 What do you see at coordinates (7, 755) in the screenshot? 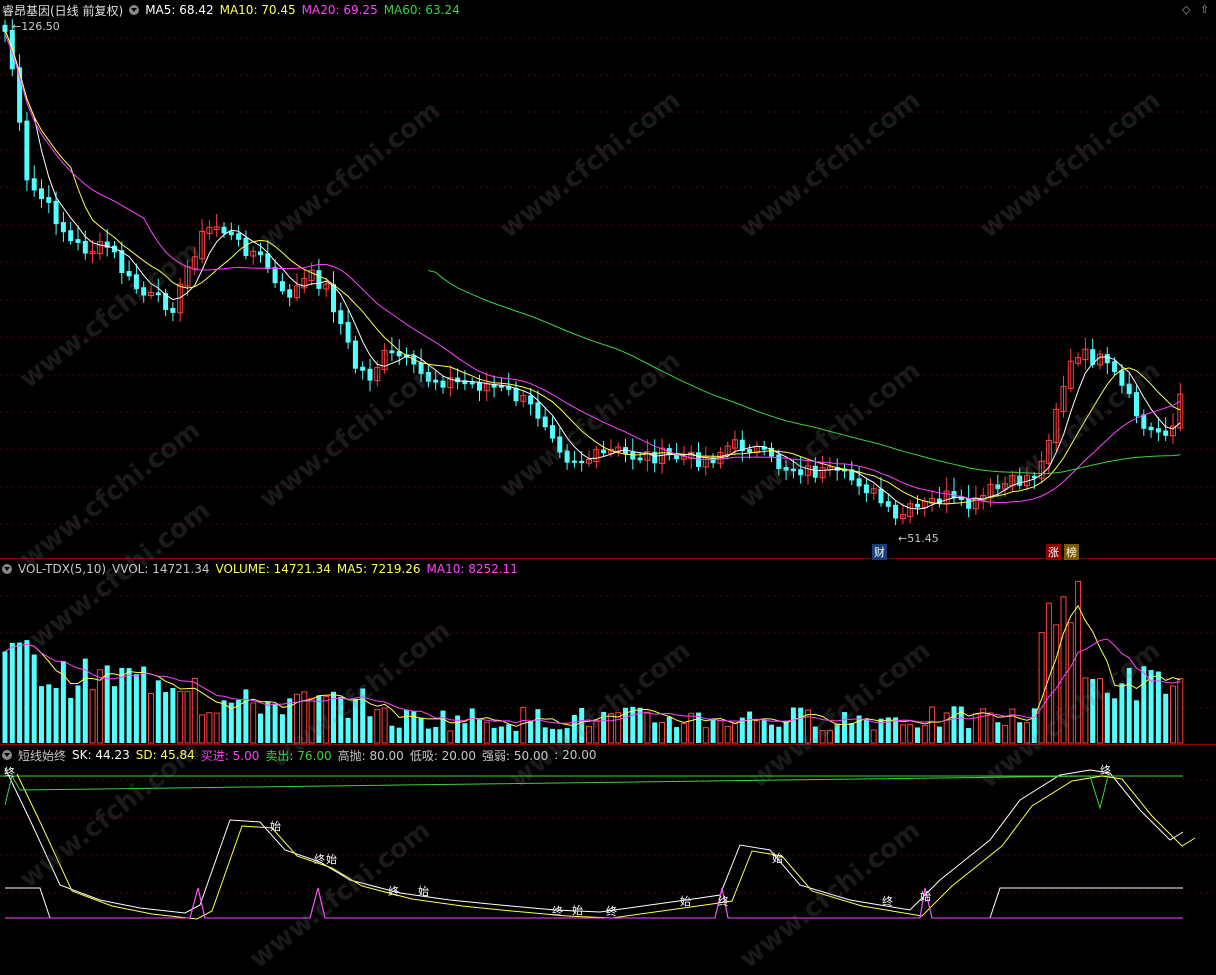
I see `indicator-dropdown-icon` at bounding box center [7, 755].